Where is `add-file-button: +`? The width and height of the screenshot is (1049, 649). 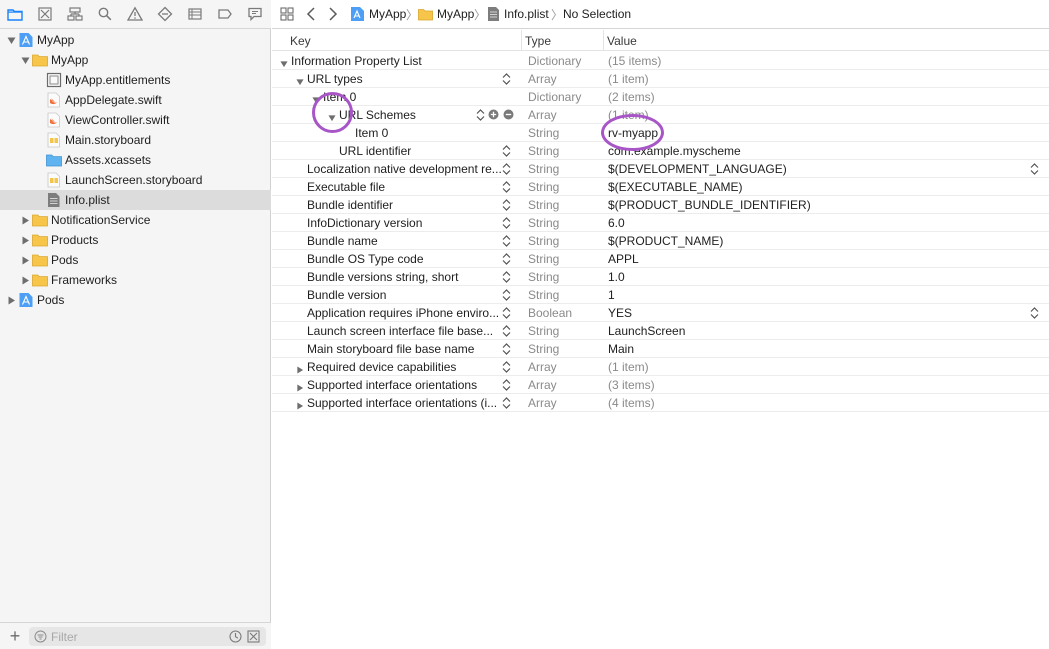 add-file-button: + is located at coordinates (15, 636).